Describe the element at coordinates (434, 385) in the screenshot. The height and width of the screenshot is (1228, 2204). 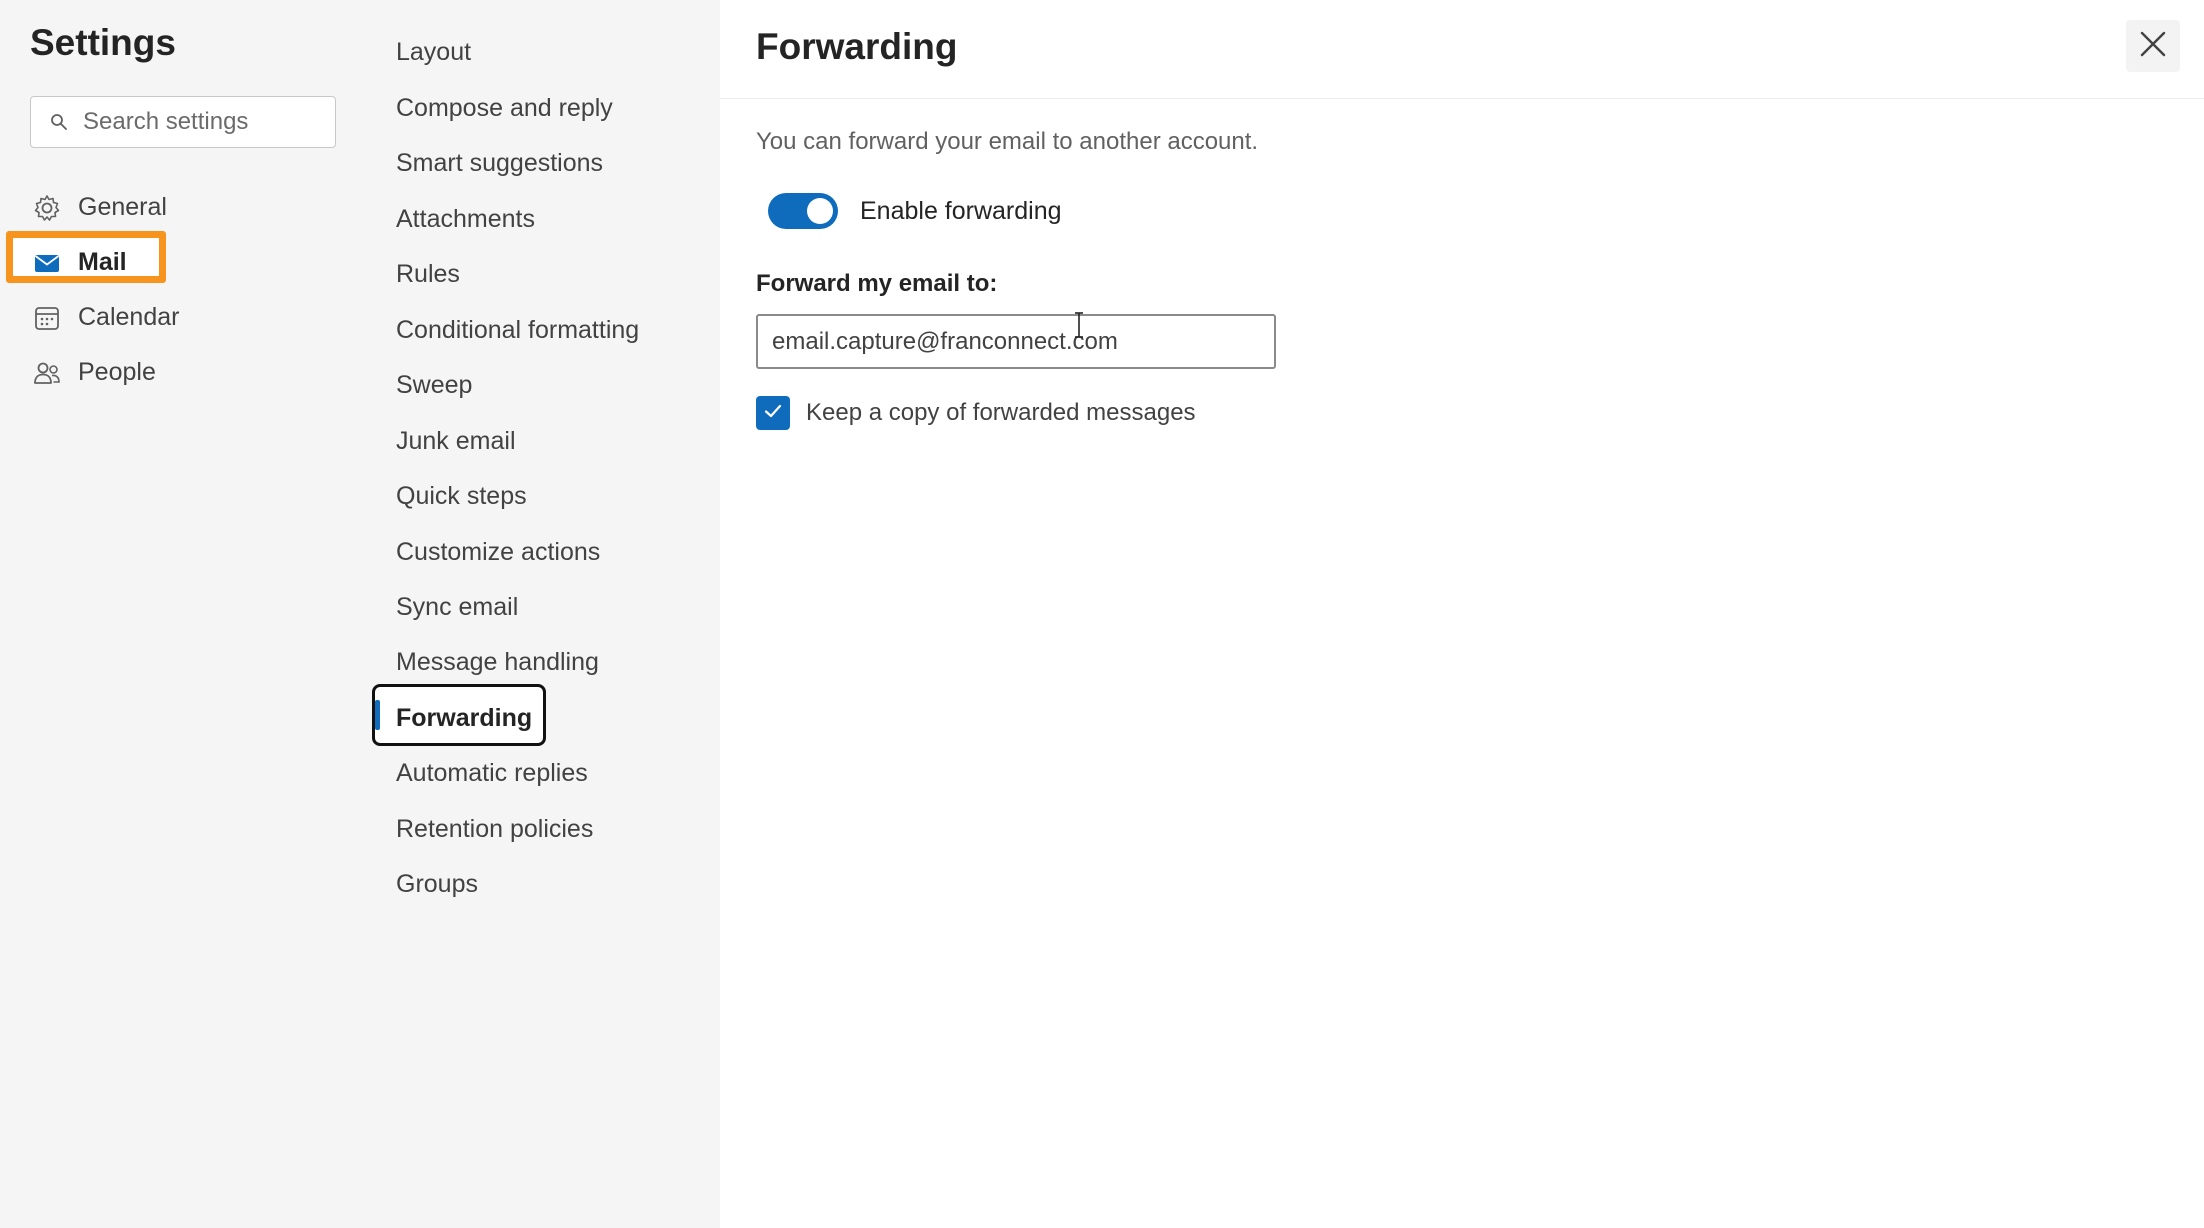
I see `menu-item-sweep: Sweep` at that location.